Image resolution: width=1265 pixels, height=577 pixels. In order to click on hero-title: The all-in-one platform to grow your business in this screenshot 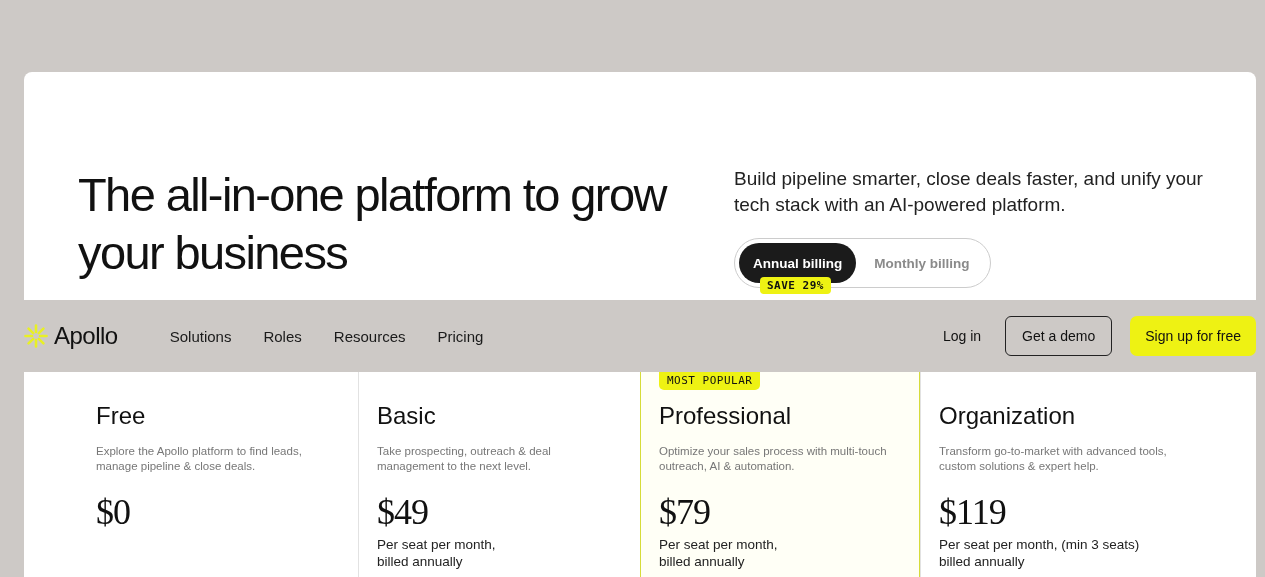, I will do `click(373, 224)`.